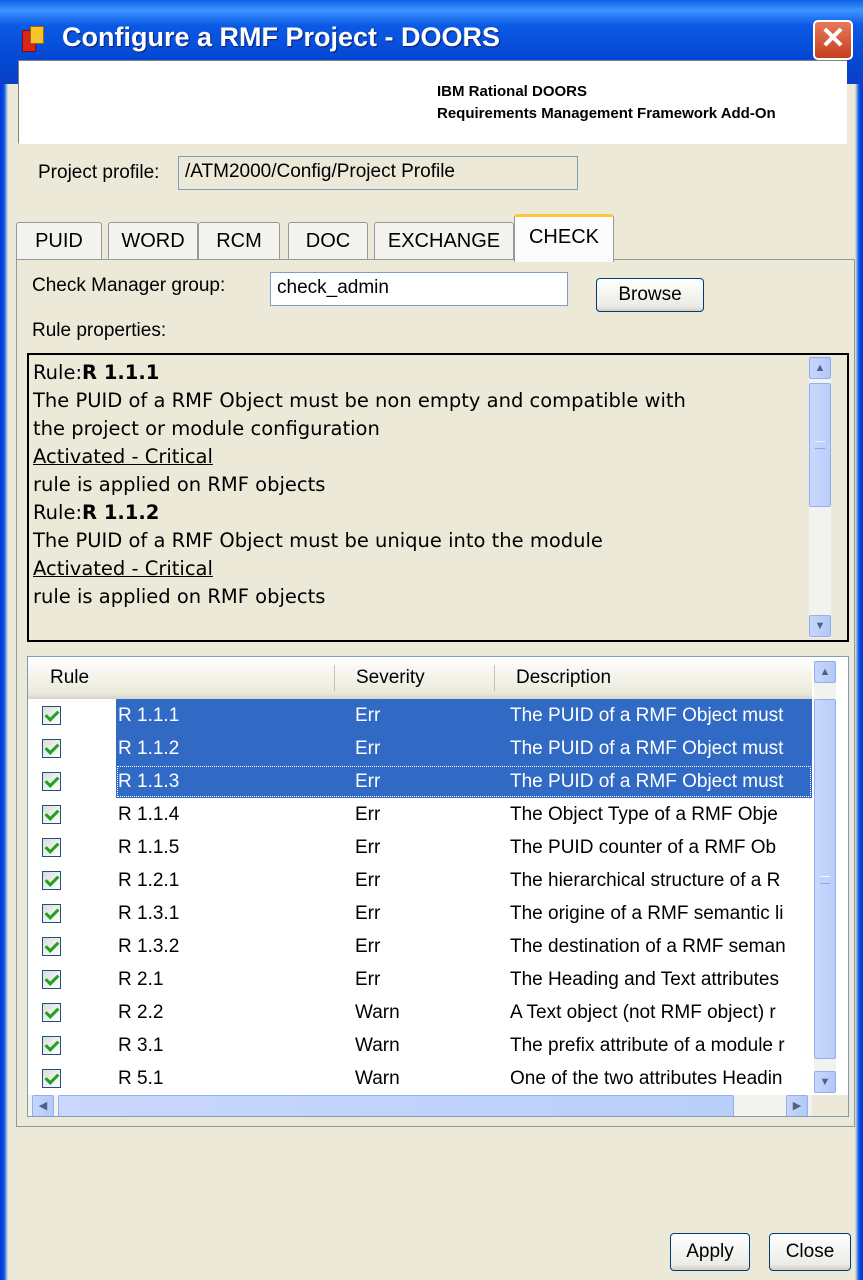  I want to click on tab-rcm: RCM, so click(239, 241).